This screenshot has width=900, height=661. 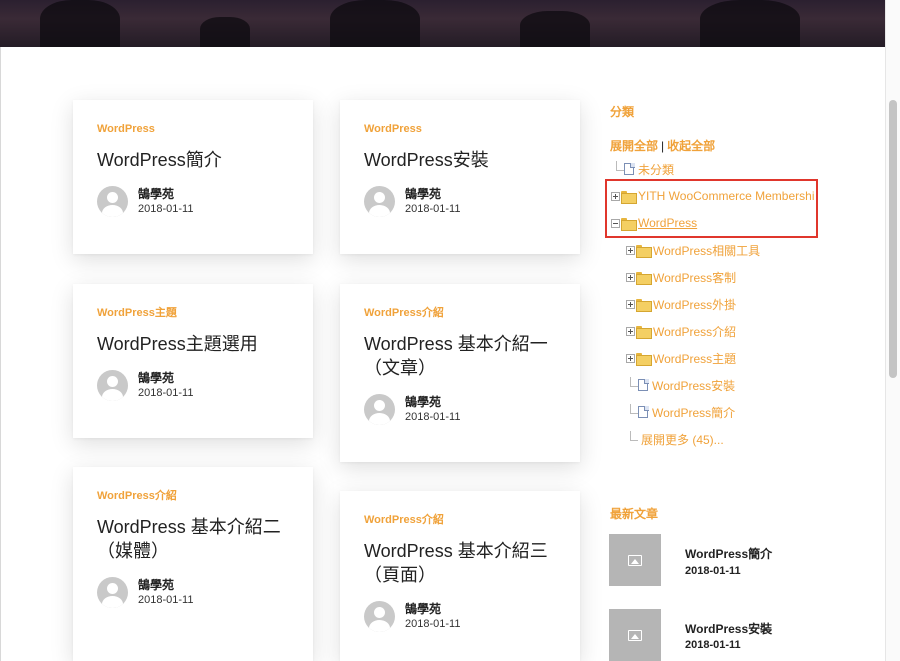 What do you see at coordinates (622, 112) in the screenshot?
I see `categories-heading: 分類` at bounding box center [622, 112].